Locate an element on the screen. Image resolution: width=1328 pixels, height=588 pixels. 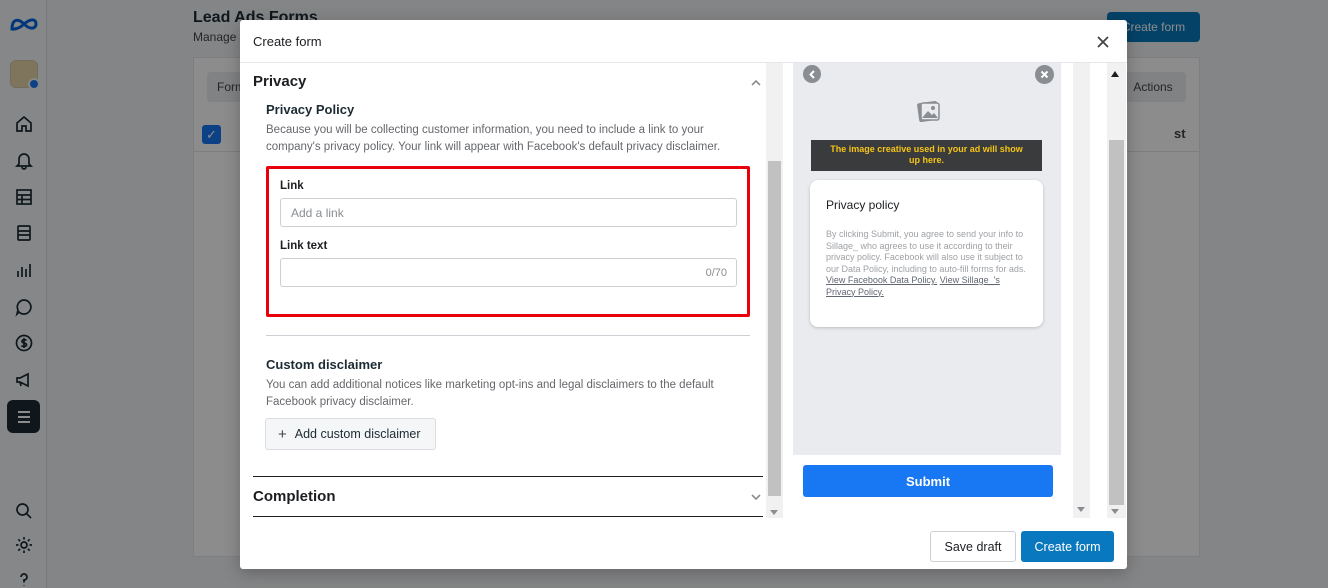
dialog-scrollbar is located at coordinates (1116, 290).